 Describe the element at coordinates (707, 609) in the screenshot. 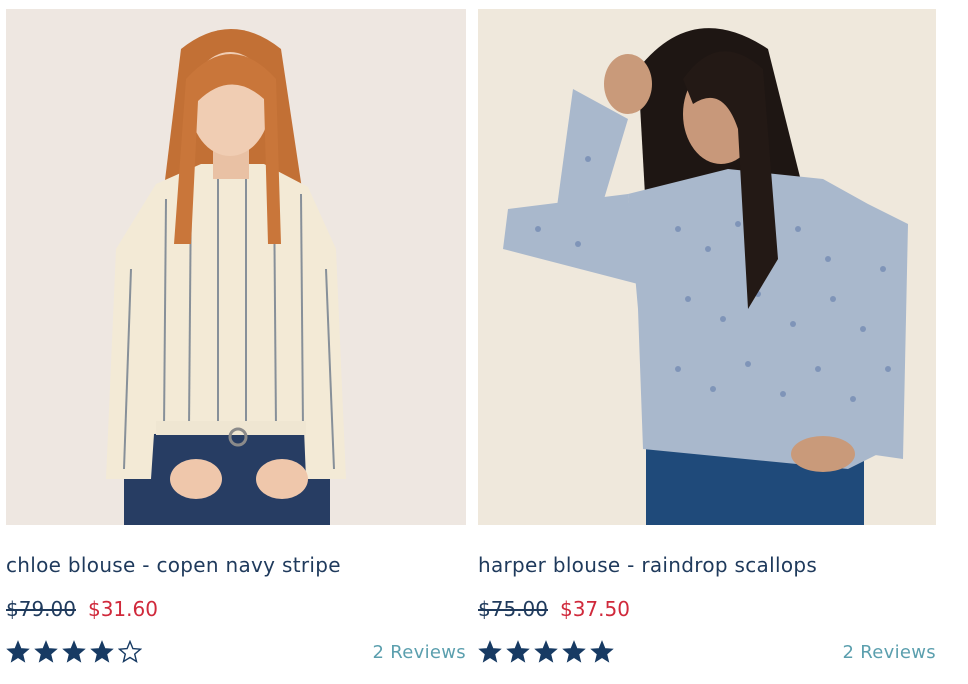

I see `price-block: $75.00 $37.50` at that location.